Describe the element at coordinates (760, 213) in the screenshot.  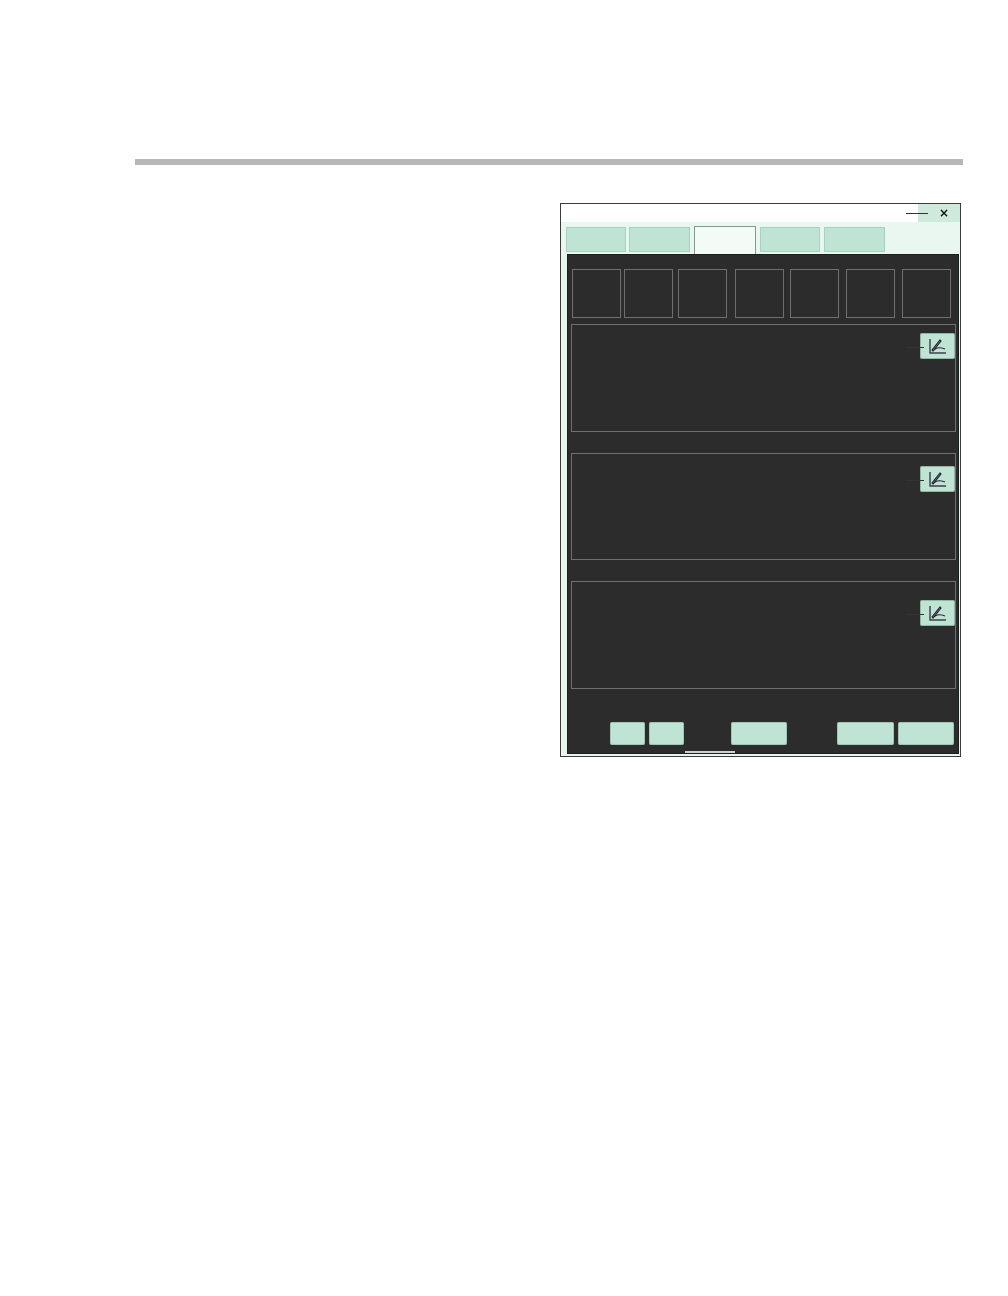
I see `title-bar: ×` at that location.